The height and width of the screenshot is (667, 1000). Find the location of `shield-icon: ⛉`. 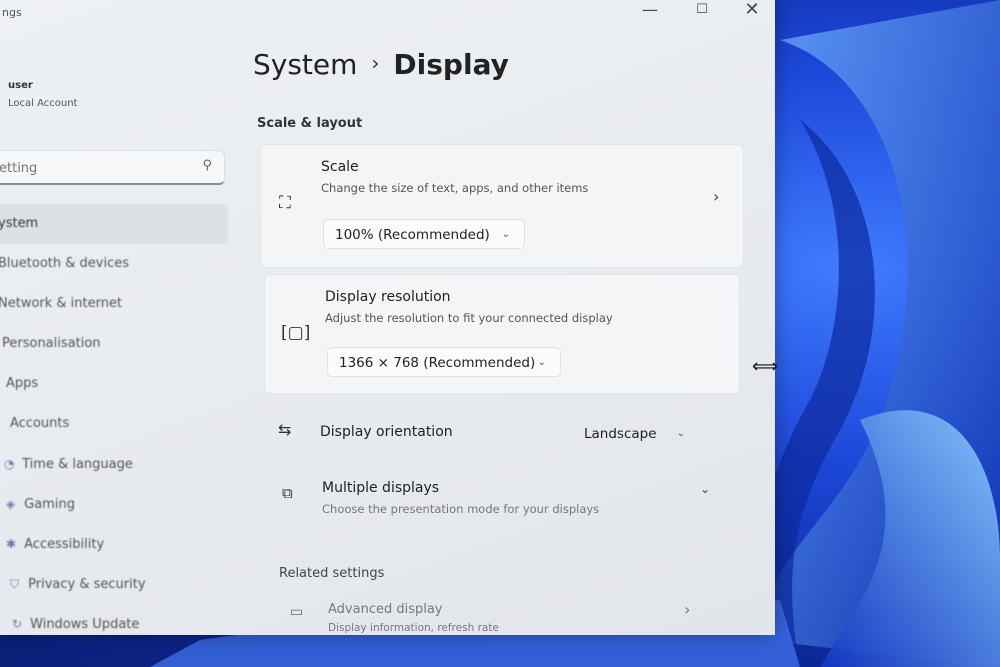

shield-icon: ⛉ is located at coordinates (15, 584).